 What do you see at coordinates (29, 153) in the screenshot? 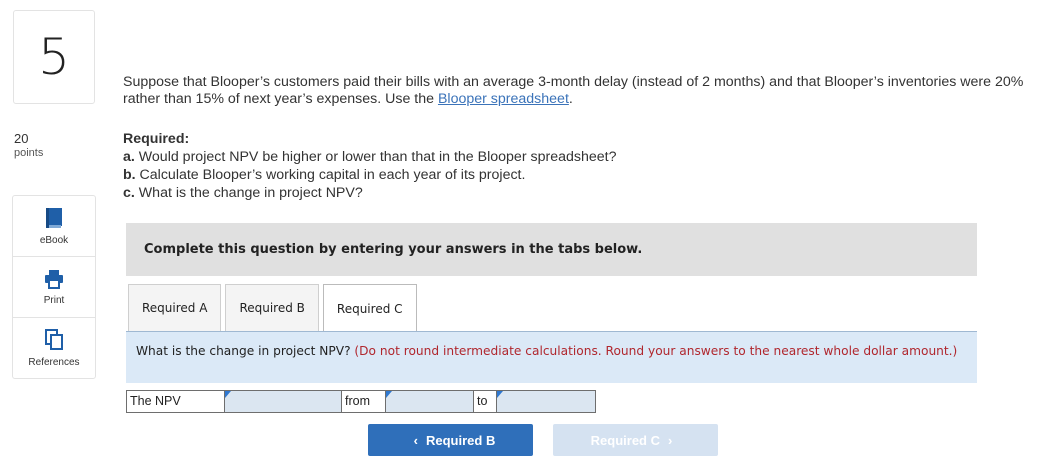
I see `points-label: points` at bounding box center [29, 153].